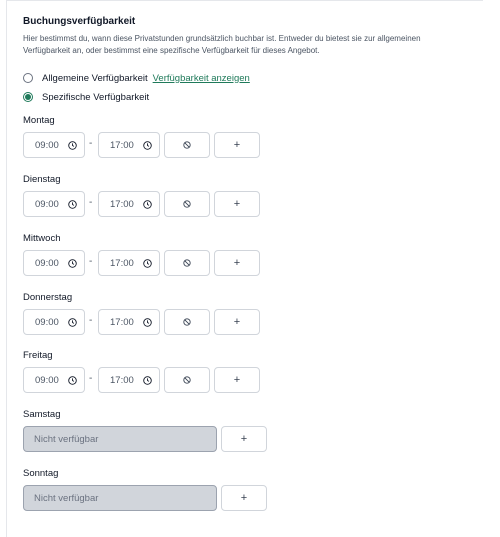  I want to click on radio-specific, so click(28, 97).